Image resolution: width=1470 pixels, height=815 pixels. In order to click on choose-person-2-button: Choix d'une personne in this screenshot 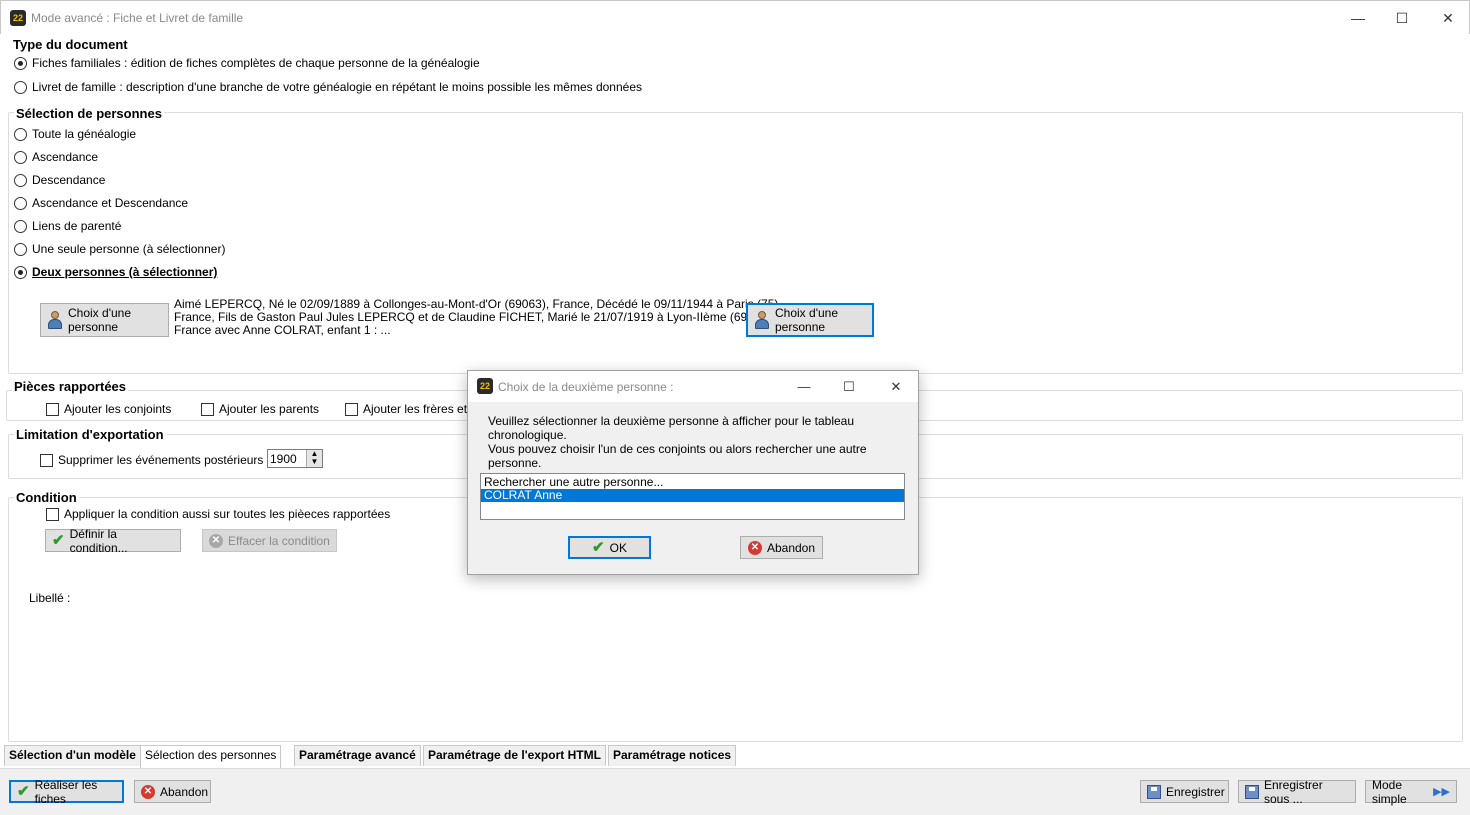, I will do `click(810, 320)`.